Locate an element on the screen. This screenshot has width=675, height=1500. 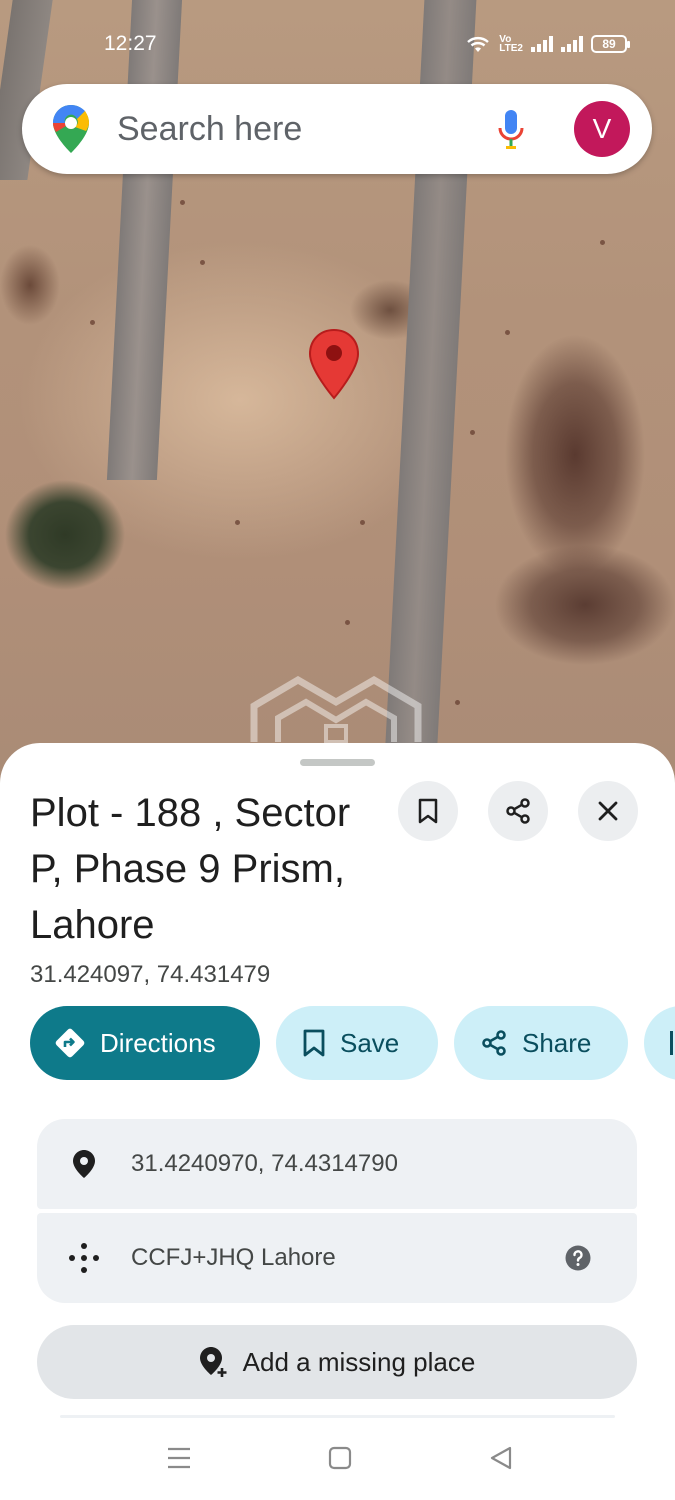
close-icon is located at coordinates (608, 811).